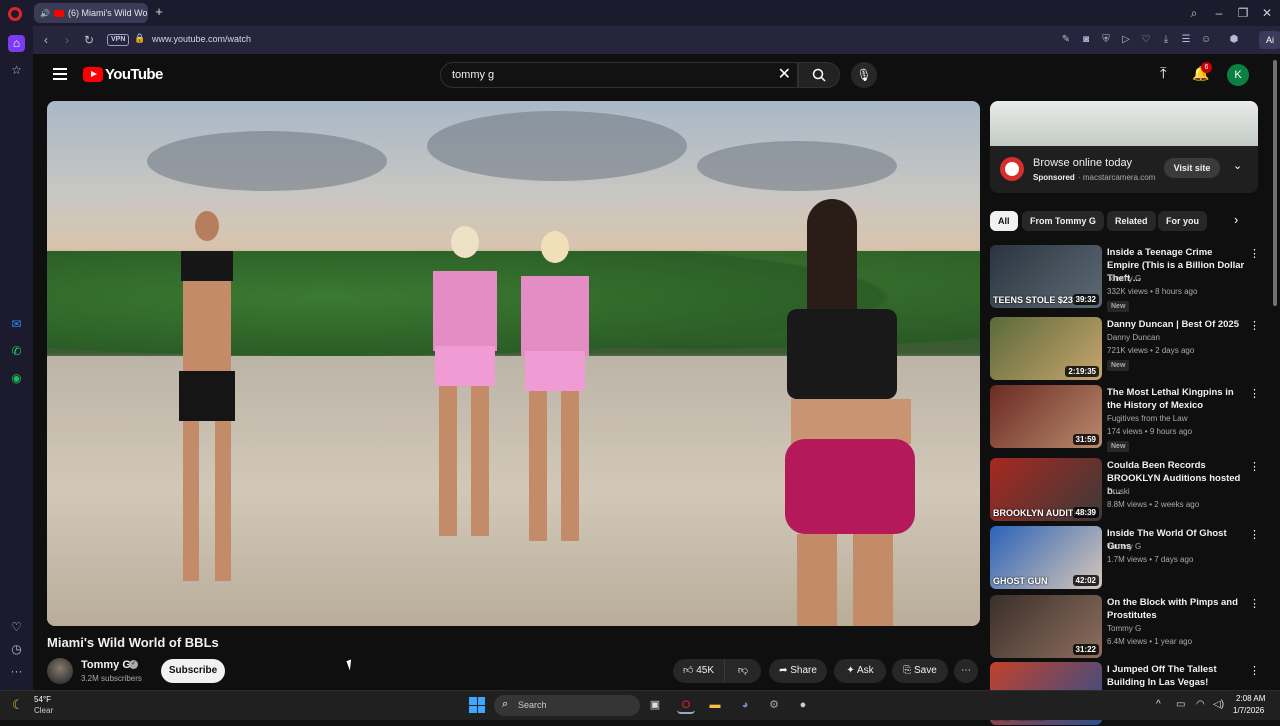 The width and height of the screenshot is (1280, 726). What do you see at coordinates (60, 74) in the screenshot?
I see `hamburger-menu-icon` at bounding box center [60, 74].